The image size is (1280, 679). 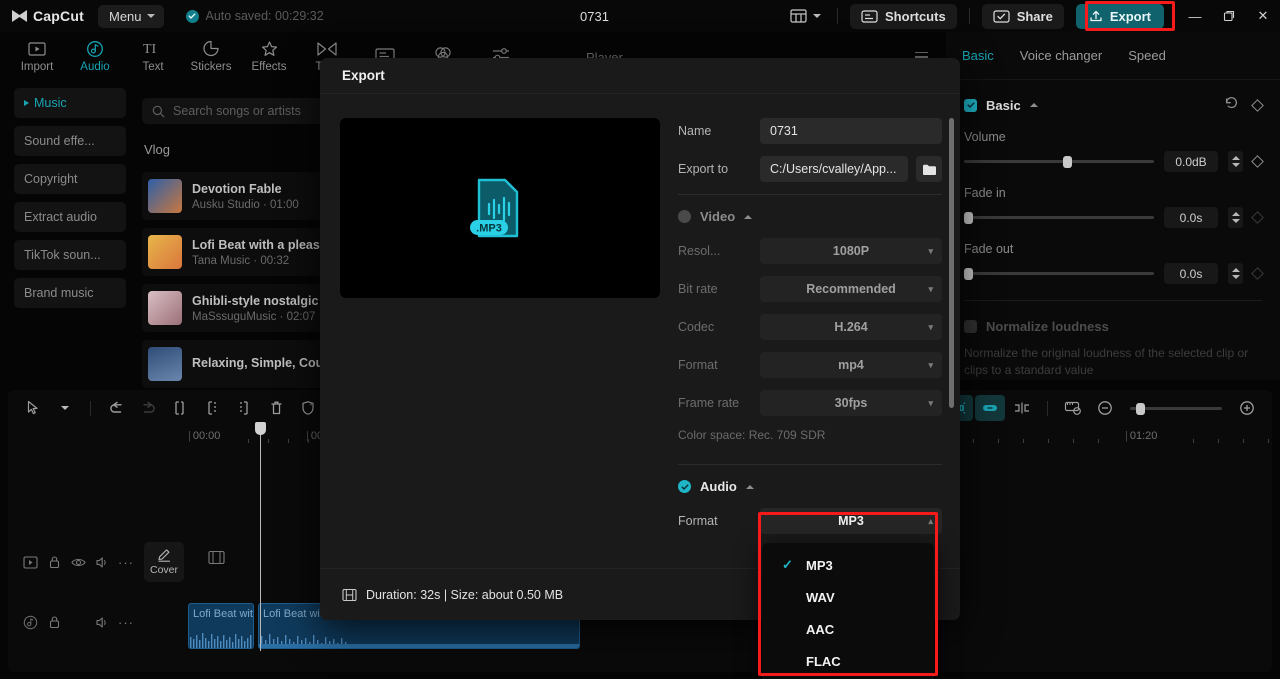 What do you see at coordinates (70, 179) in the screenshot?
I see `category-copyright: Copyright` at bounding box center [70, 179].